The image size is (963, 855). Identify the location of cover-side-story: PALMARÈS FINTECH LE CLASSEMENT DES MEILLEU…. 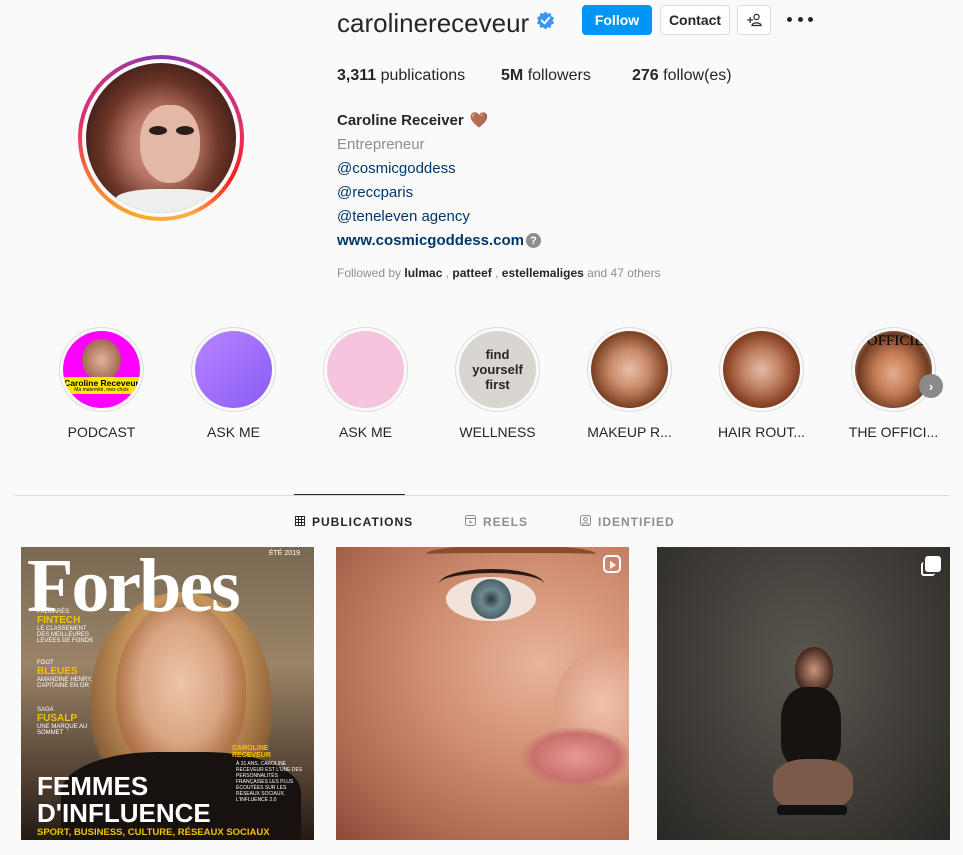
(67, 626).